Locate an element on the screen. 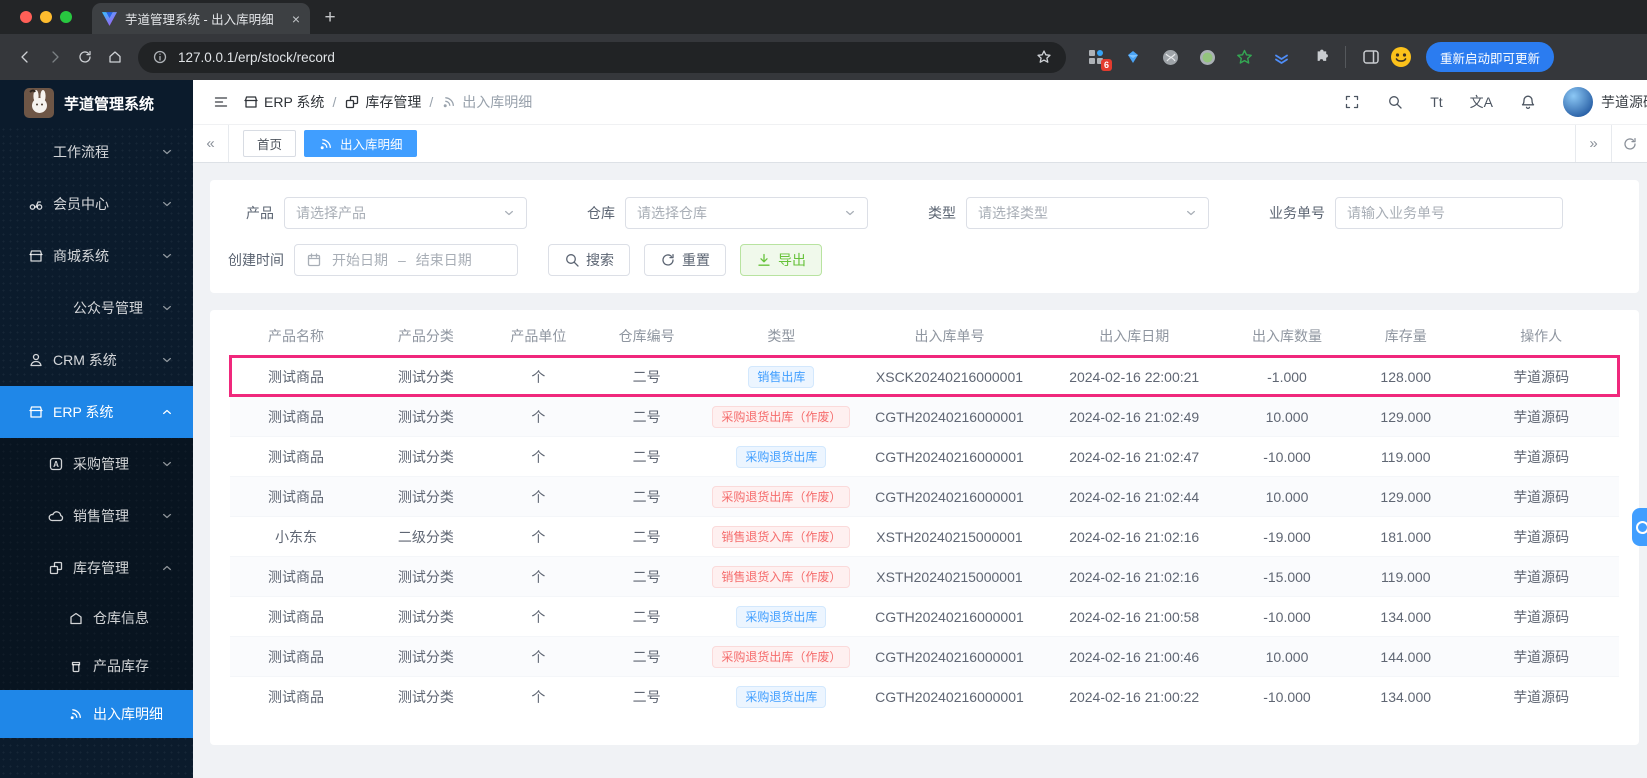 The width and height of the screenshot is (1647, 778). toolbar-divider is located at coordinates (1345, 57).